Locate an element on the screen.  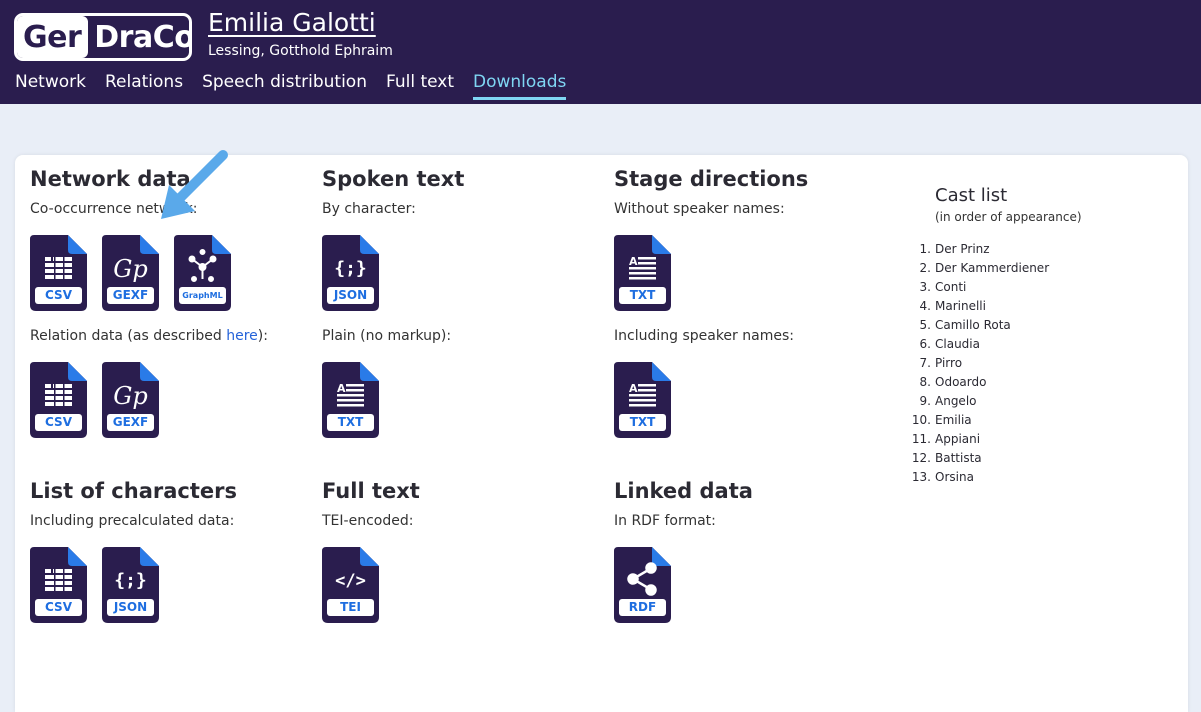
cast-number: 2. is located at coordinates (925, 268).